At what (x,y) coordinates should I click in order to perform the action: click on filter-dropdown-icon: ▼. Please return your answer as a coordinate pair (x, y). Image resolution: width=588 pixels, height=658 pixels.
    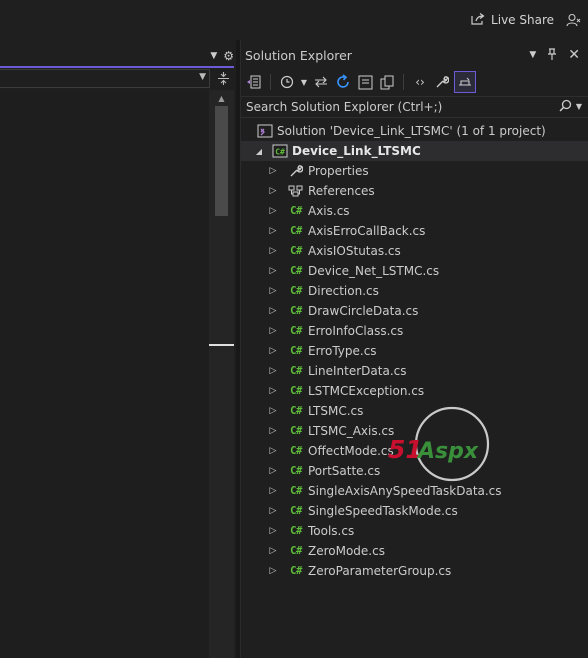
    Looking at the image, I should click on (304, 82).